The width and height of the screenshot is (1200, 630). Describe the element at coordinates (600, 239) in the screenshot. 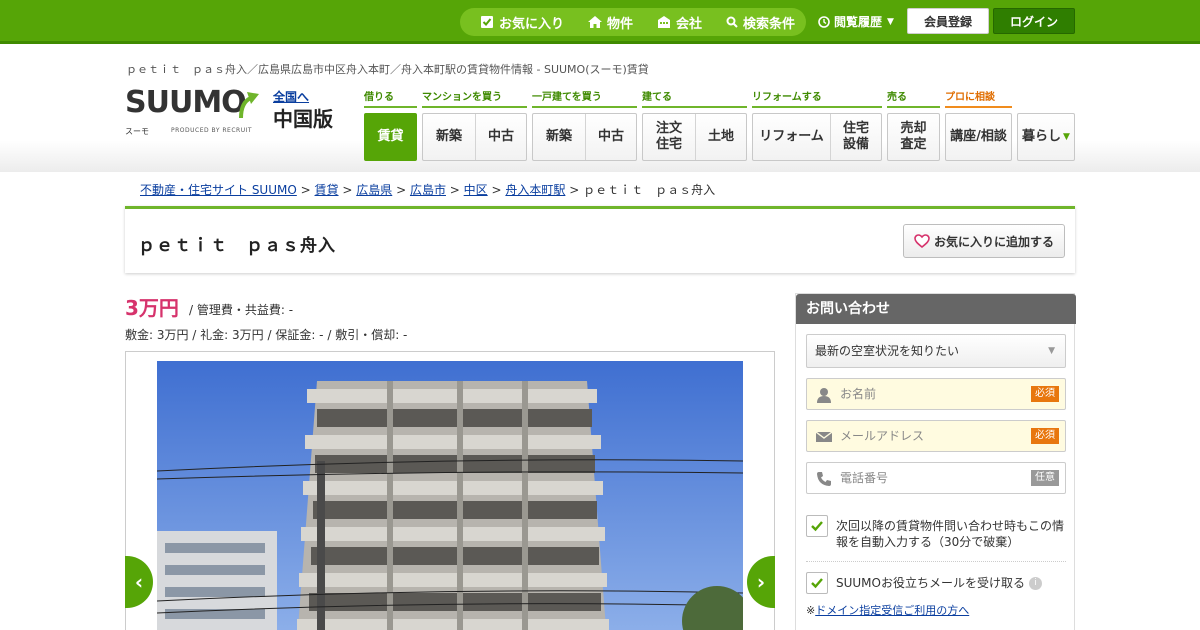

I see `property-title-box: ｐｅｔｉｔ ｐａｓ舟入 お気に入りに追加する` at that location.